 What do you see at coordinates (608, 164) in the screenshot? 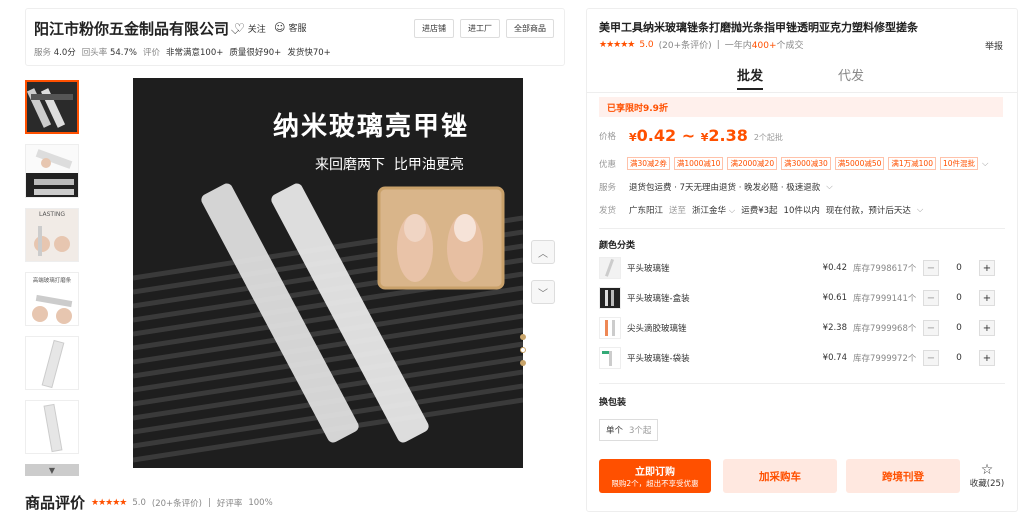
I see `coupon-label: 优惠` at bounding box center [608, 164].